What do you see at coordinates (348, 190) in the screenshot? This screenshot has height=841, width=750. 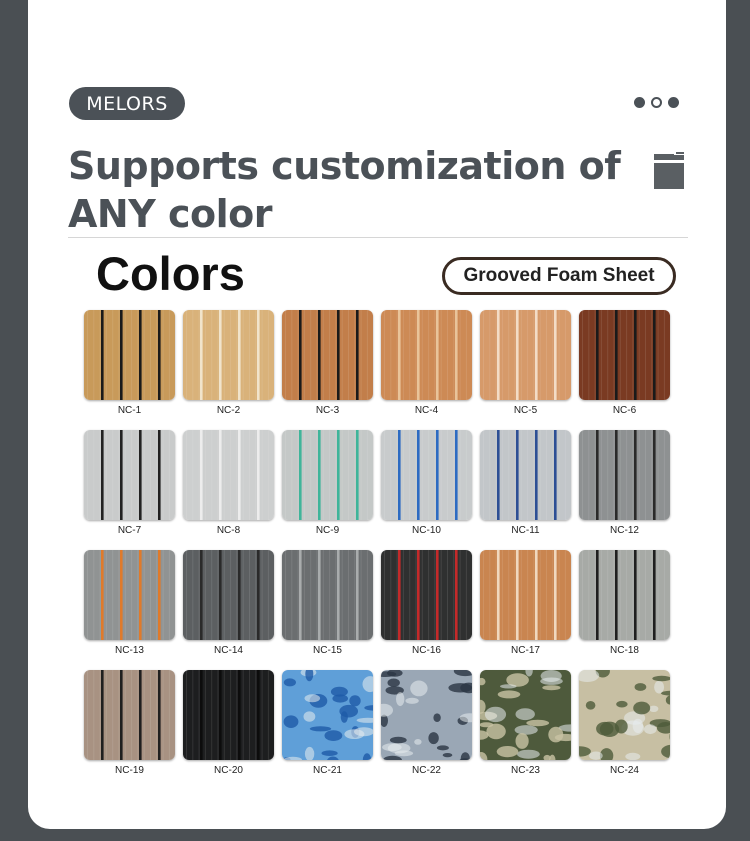 I see `page-title: Supports customization of ANY color` at bounding box center [348, 190].